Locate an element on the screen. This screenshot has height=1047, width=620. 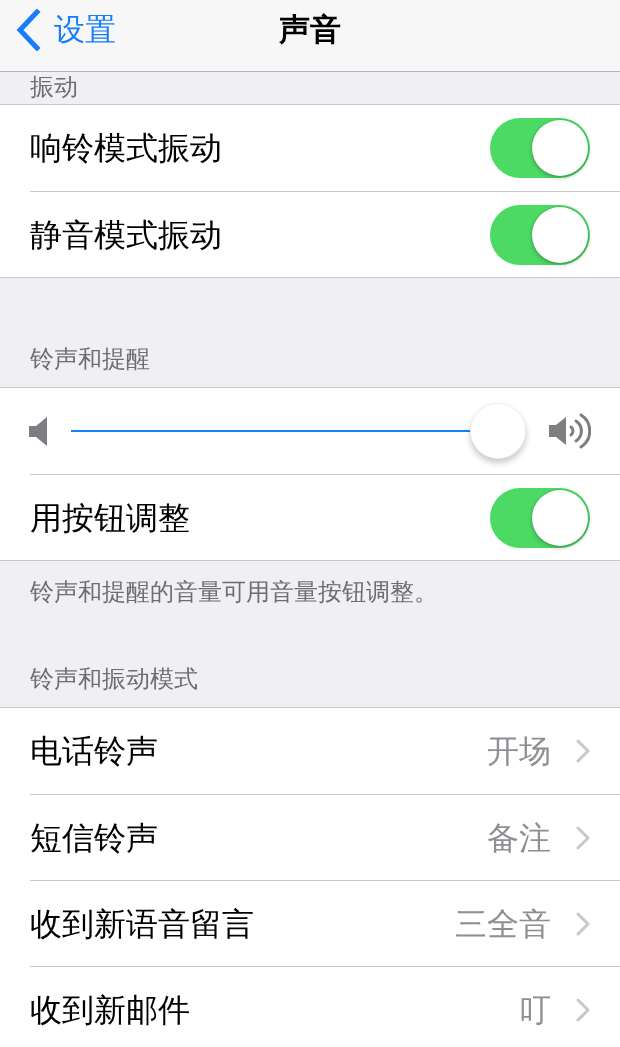
row-label: 响铃模式振动 is located at coordinates (126, 148).